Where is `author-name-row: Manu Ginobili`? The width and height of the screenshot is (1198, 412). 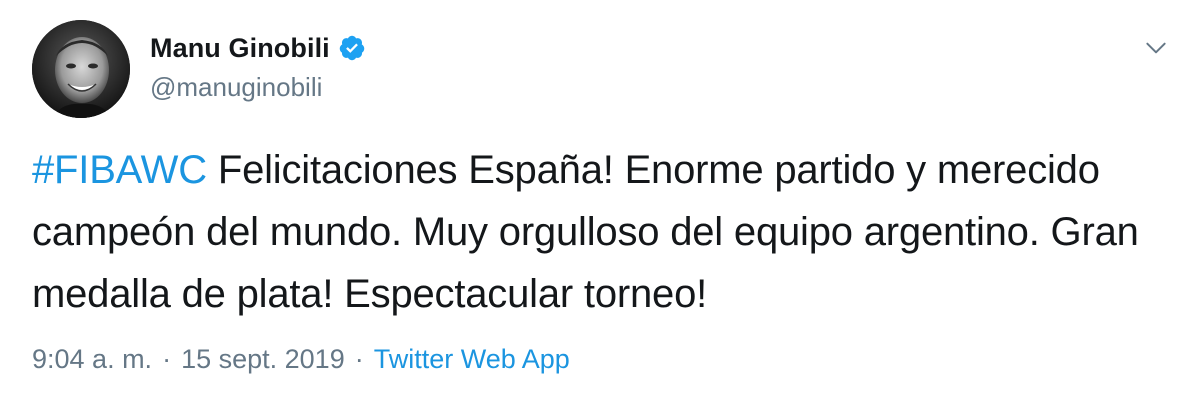 author-name-row: Manu Ginobili is located at coordinates (258, 48).